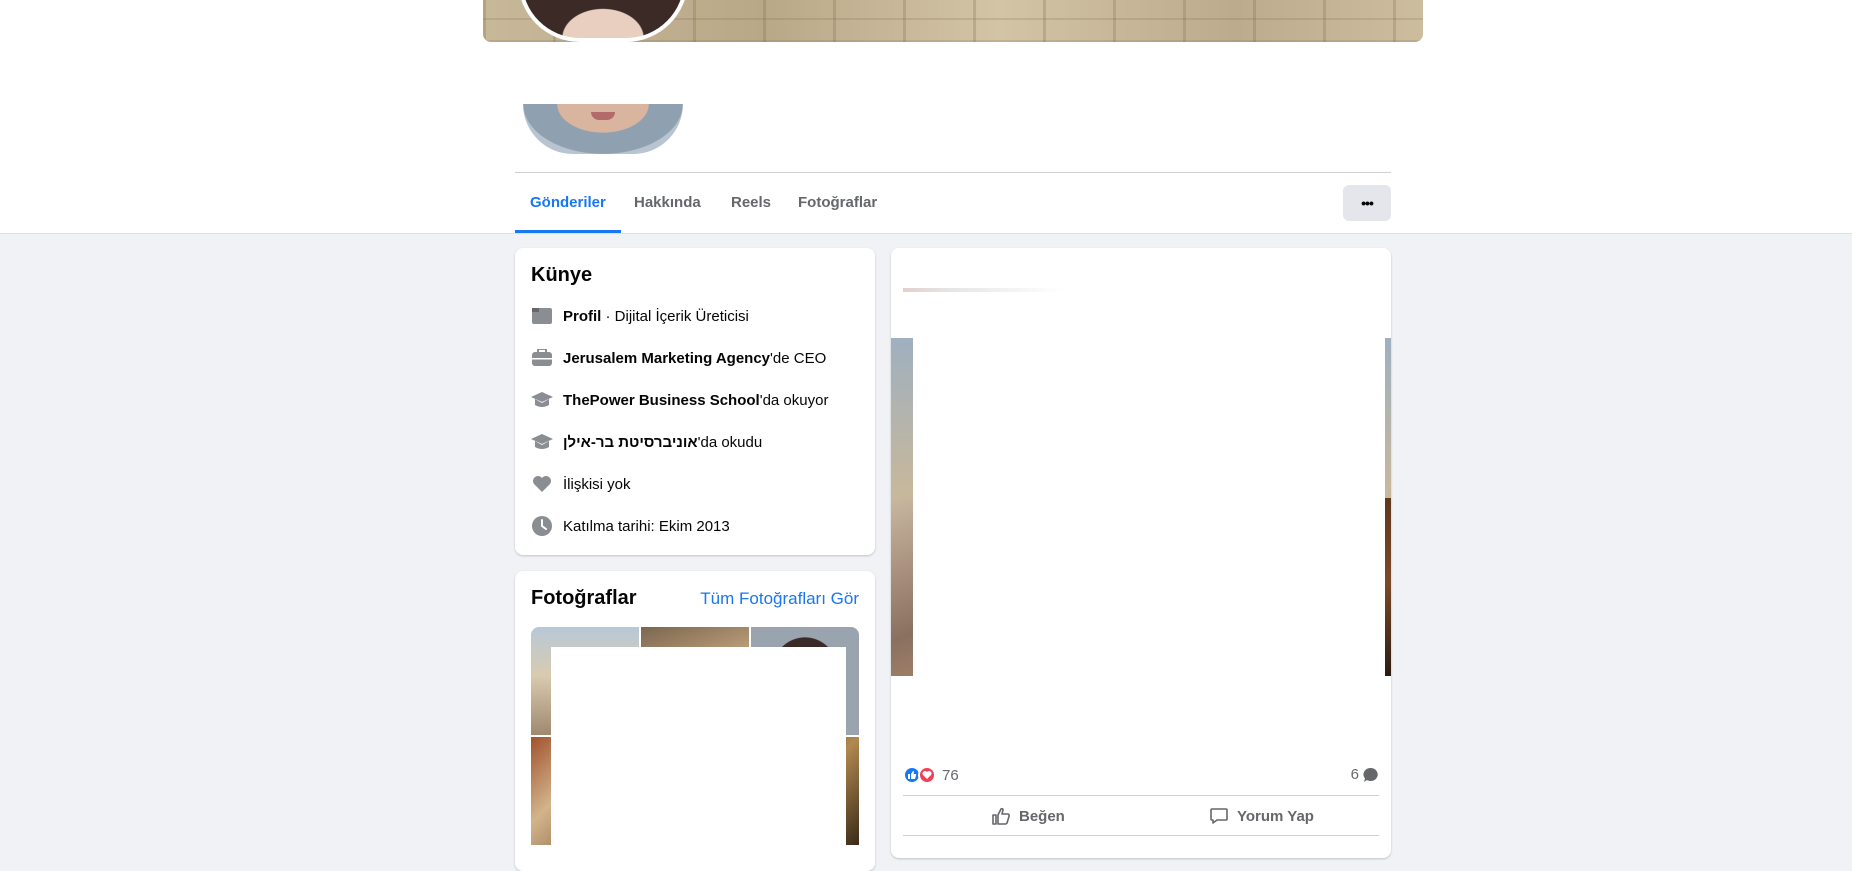 Image resolution: width=1852 pixels, height=871 pixels. Describe the element at coordinates (597, 484) in the screenshot. I see `intro-item-text: İlişkisi yok` at that location.